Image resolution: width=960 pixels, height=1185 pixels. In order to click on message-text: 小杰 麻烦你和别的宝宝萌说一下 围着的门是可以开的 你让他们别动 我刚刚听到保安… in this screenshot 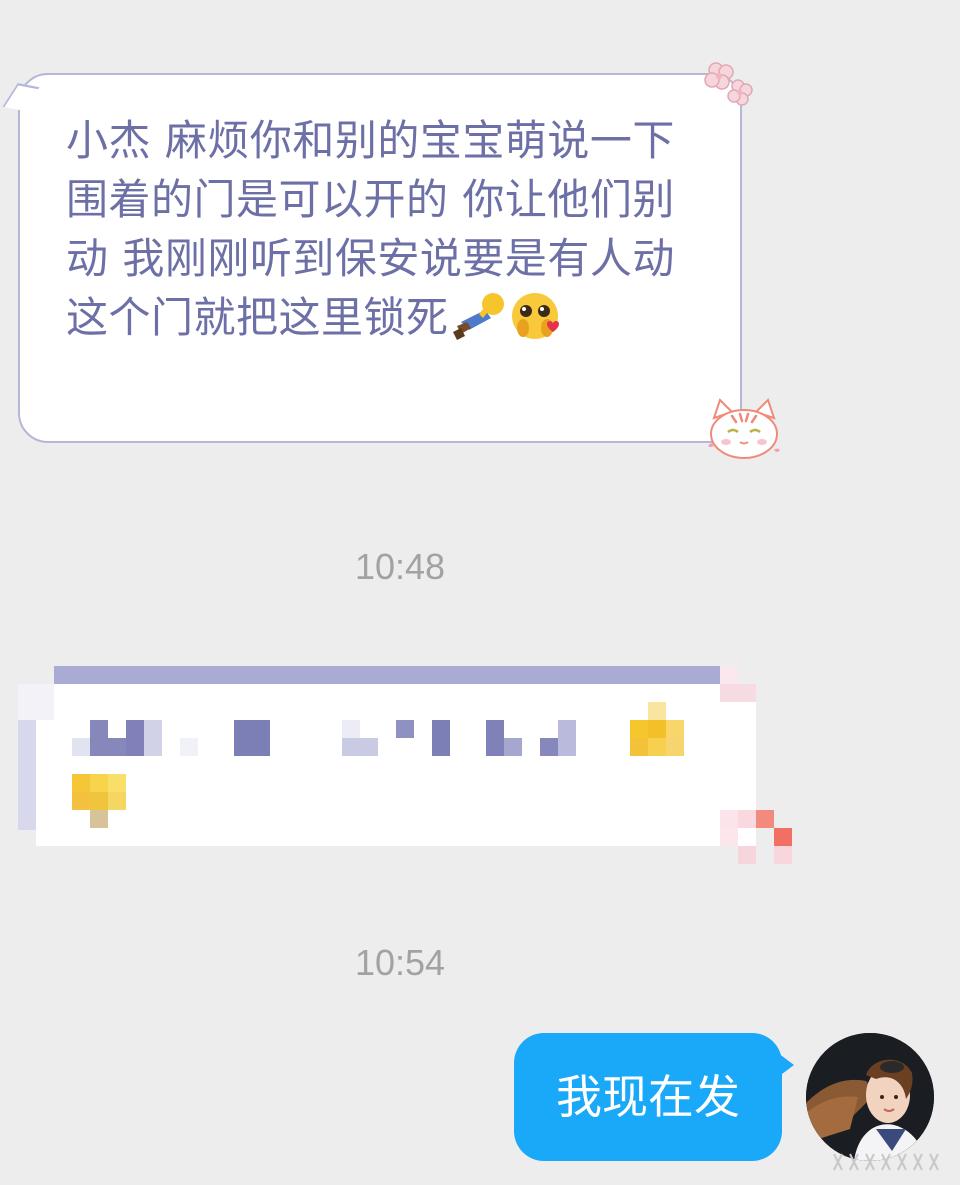, I will do `click(386, 234)`.